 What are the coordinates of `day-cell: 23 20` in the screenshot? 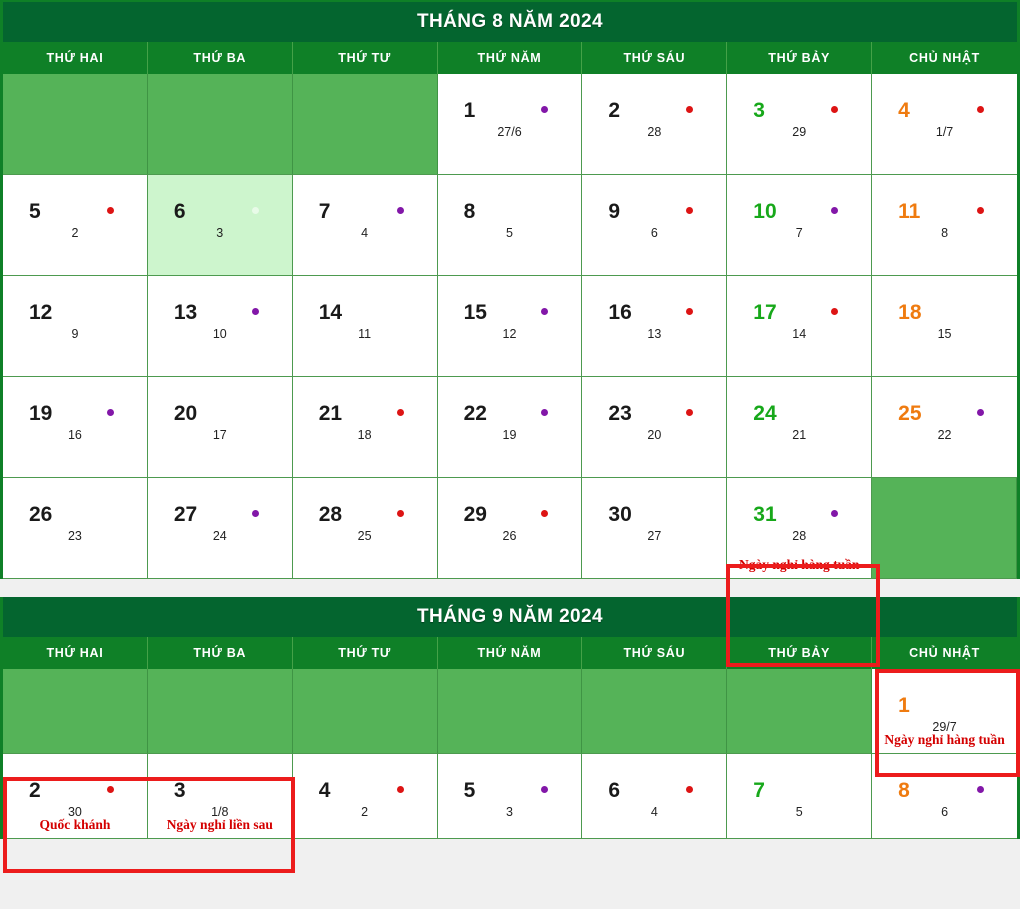 It's located at (655, 427).